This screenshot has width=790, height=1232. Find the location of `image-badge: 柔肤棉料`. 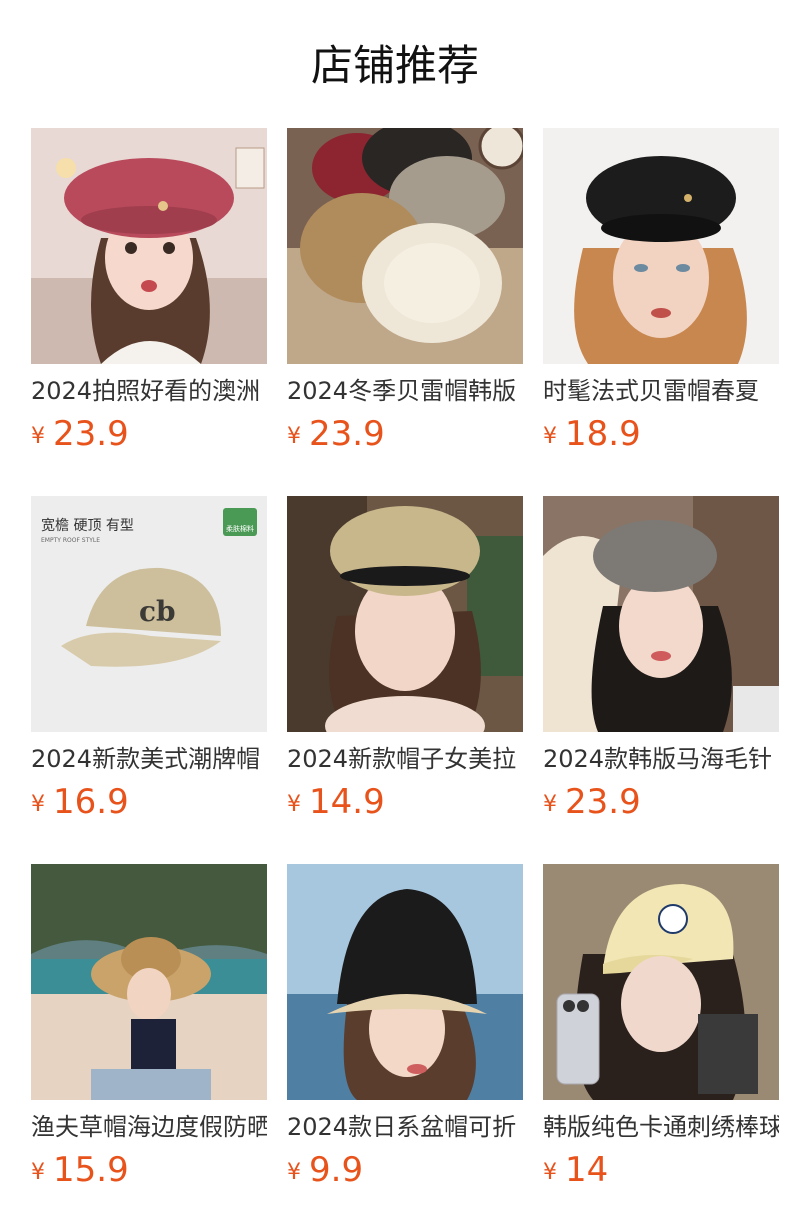

image-badge: 柔肤棉料 is located at coordinates (240, 528).